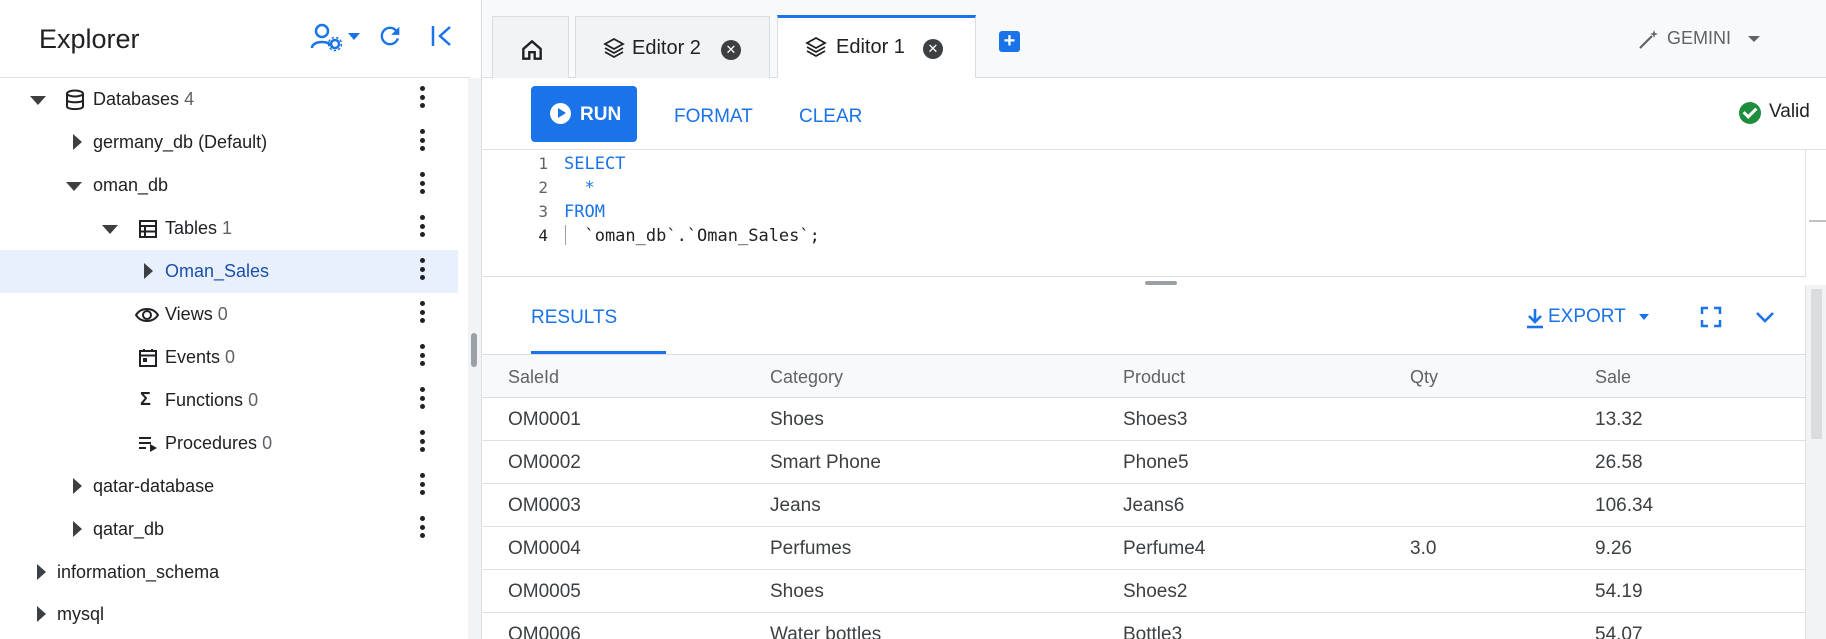 The width and height of the screenshot is (1826, 639). I want to click on tree-item-label: Procedures 0, so click(219, 443).